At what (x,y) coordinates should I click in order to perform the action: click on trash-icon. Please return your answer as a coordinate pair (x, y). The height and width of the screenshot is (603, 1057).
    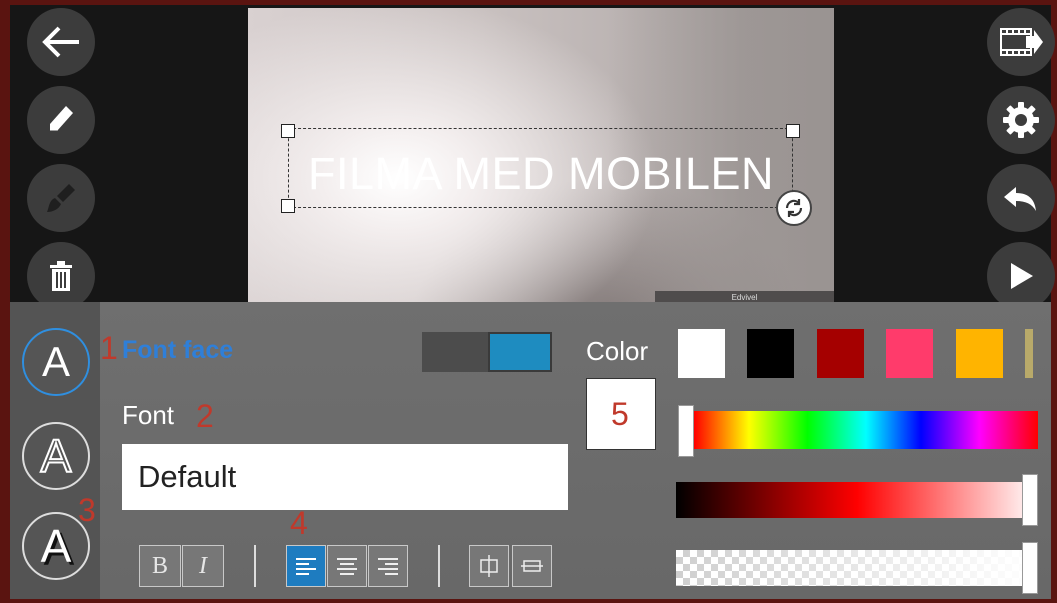
    Looking at the image, I should click on (61, 276).